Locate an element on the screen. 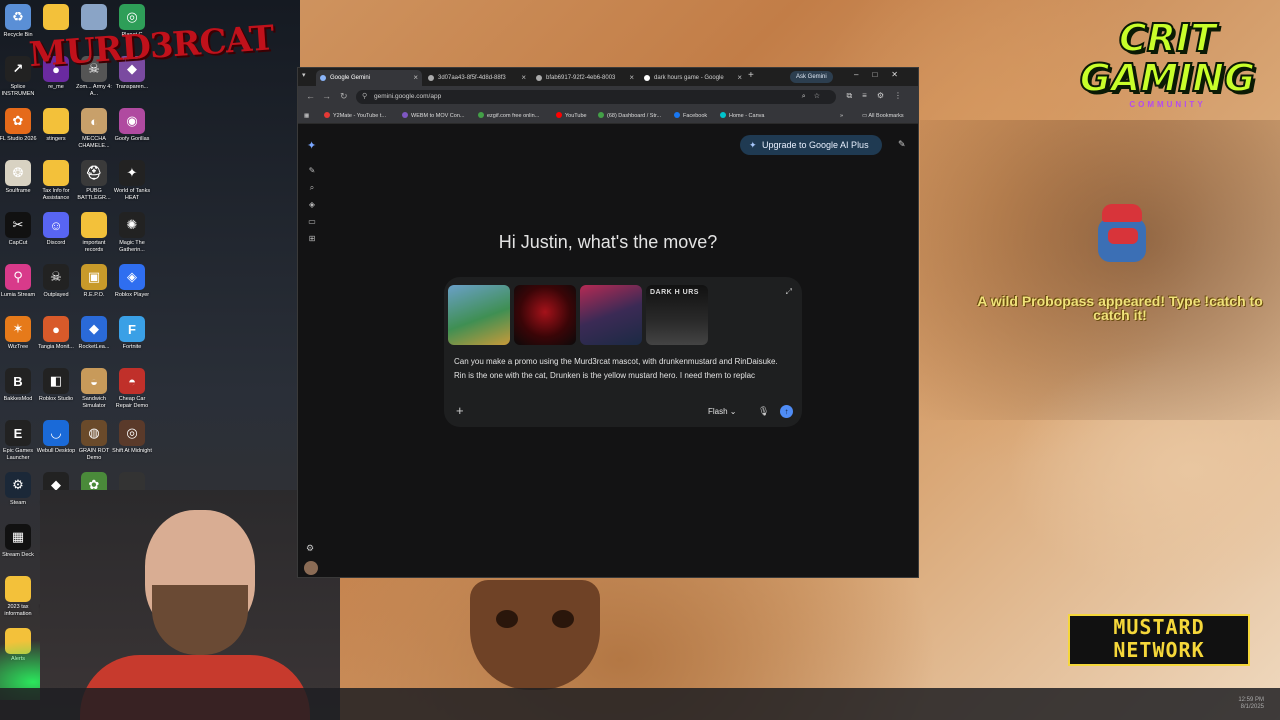 The height and width of the screenshot is (720, 1280). system-clock: 12:59 PM 8/1/2025 is located at coordinates (1251, 704).